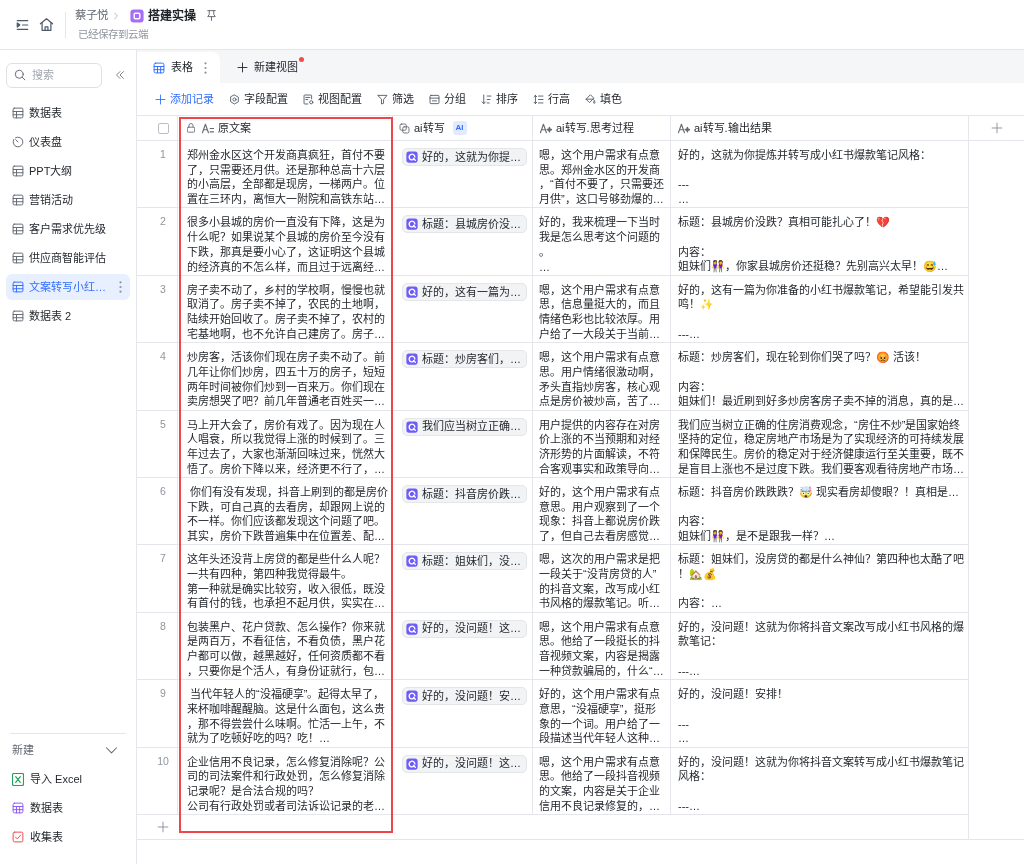  I want to click on add-record-button: 添加记录, so click(184, 99).